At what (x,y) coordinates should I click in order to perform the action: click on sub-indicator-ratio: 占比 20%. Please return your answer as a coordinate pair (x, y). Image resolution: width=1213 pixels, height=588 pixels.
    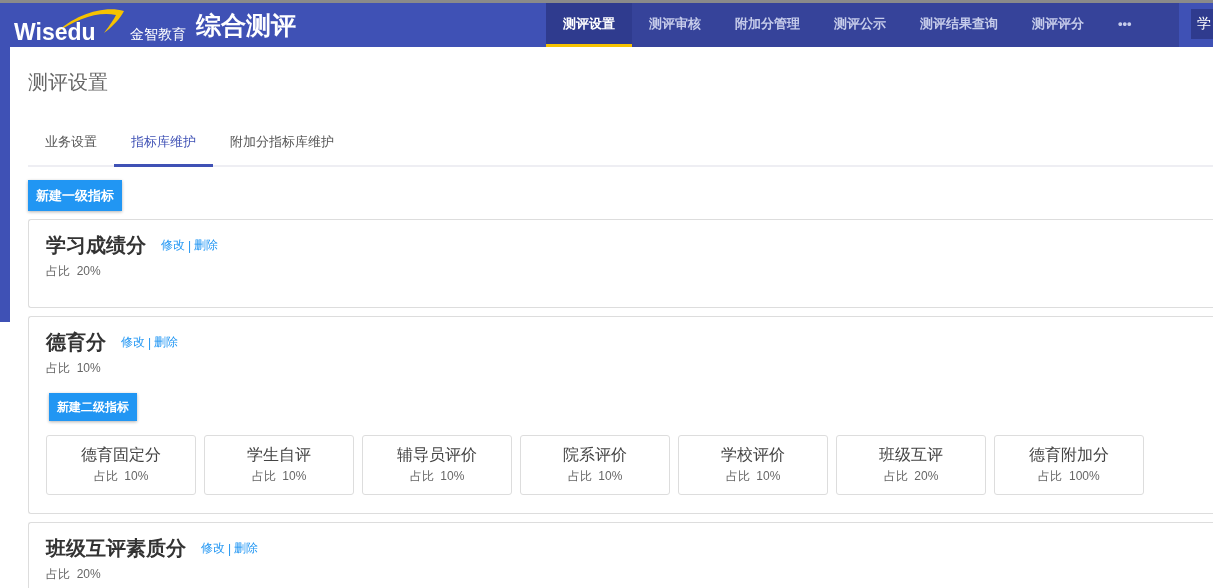
    Looking at the image, I should click on (911, 476).